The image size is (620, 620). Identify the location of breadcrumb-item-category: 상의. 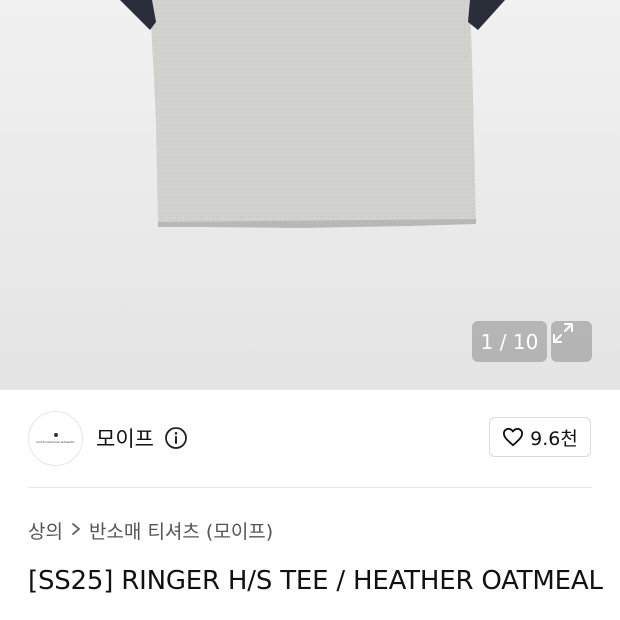
(45, 530).